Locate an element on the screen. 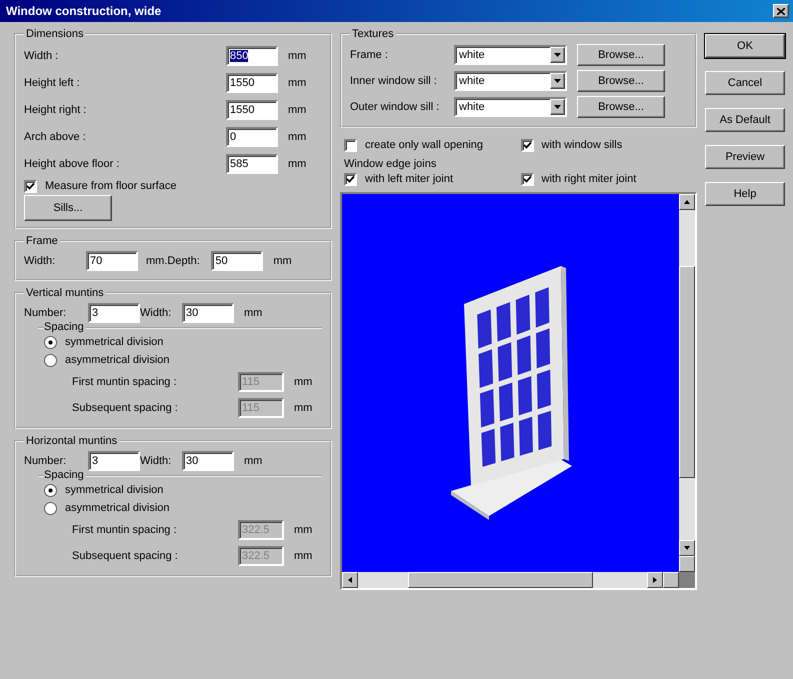 This screenshot has width=793, height=679. section-label: Window edge joins is located at coordinates (390, 164).